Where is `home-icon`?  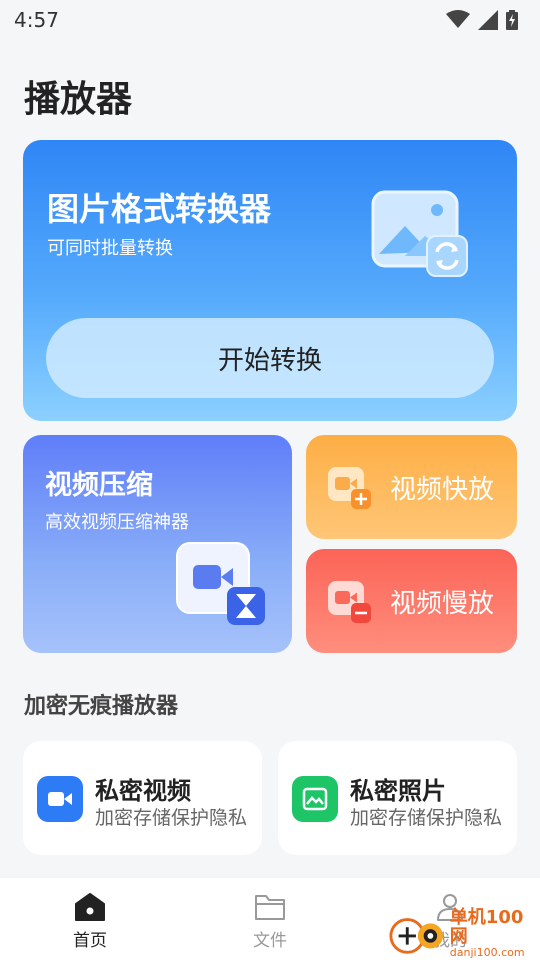 home-icon is located at coordinates (90, 907).